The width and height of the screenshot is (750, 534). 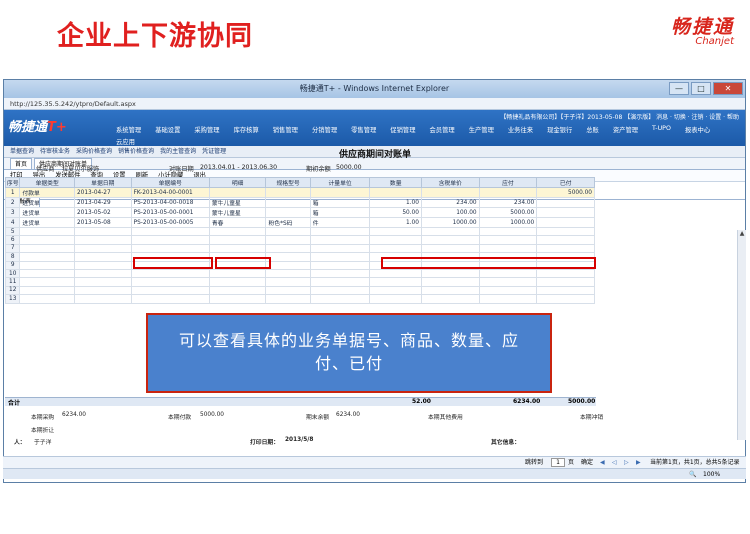 I want to click on column-header: 含税单价, so click(x=450, y=182).